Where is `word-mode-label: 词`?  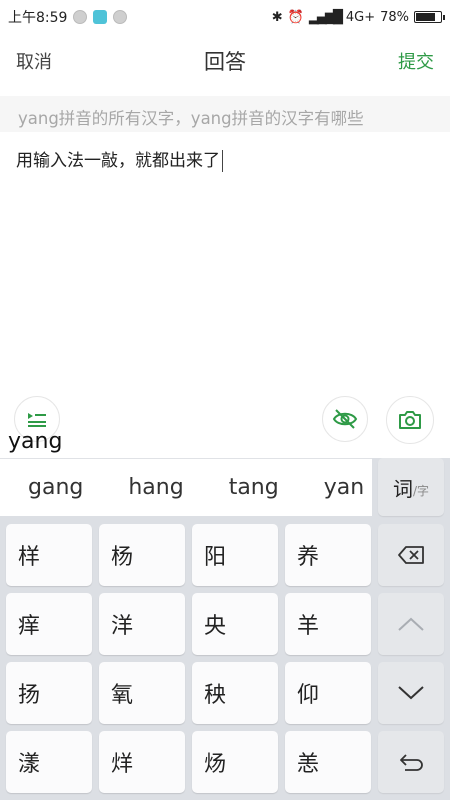 word-mode-label: 词 is located at coordinates (402, 488).